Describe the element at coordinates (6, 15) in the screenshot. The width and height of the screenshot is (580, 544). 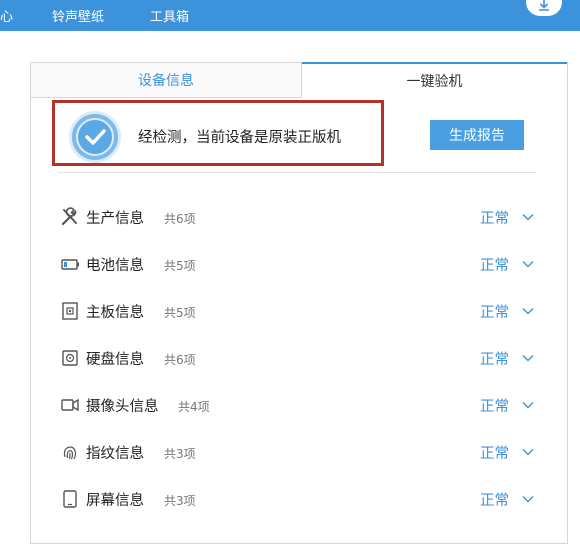
I see `nav-item-center: 心` at that location.